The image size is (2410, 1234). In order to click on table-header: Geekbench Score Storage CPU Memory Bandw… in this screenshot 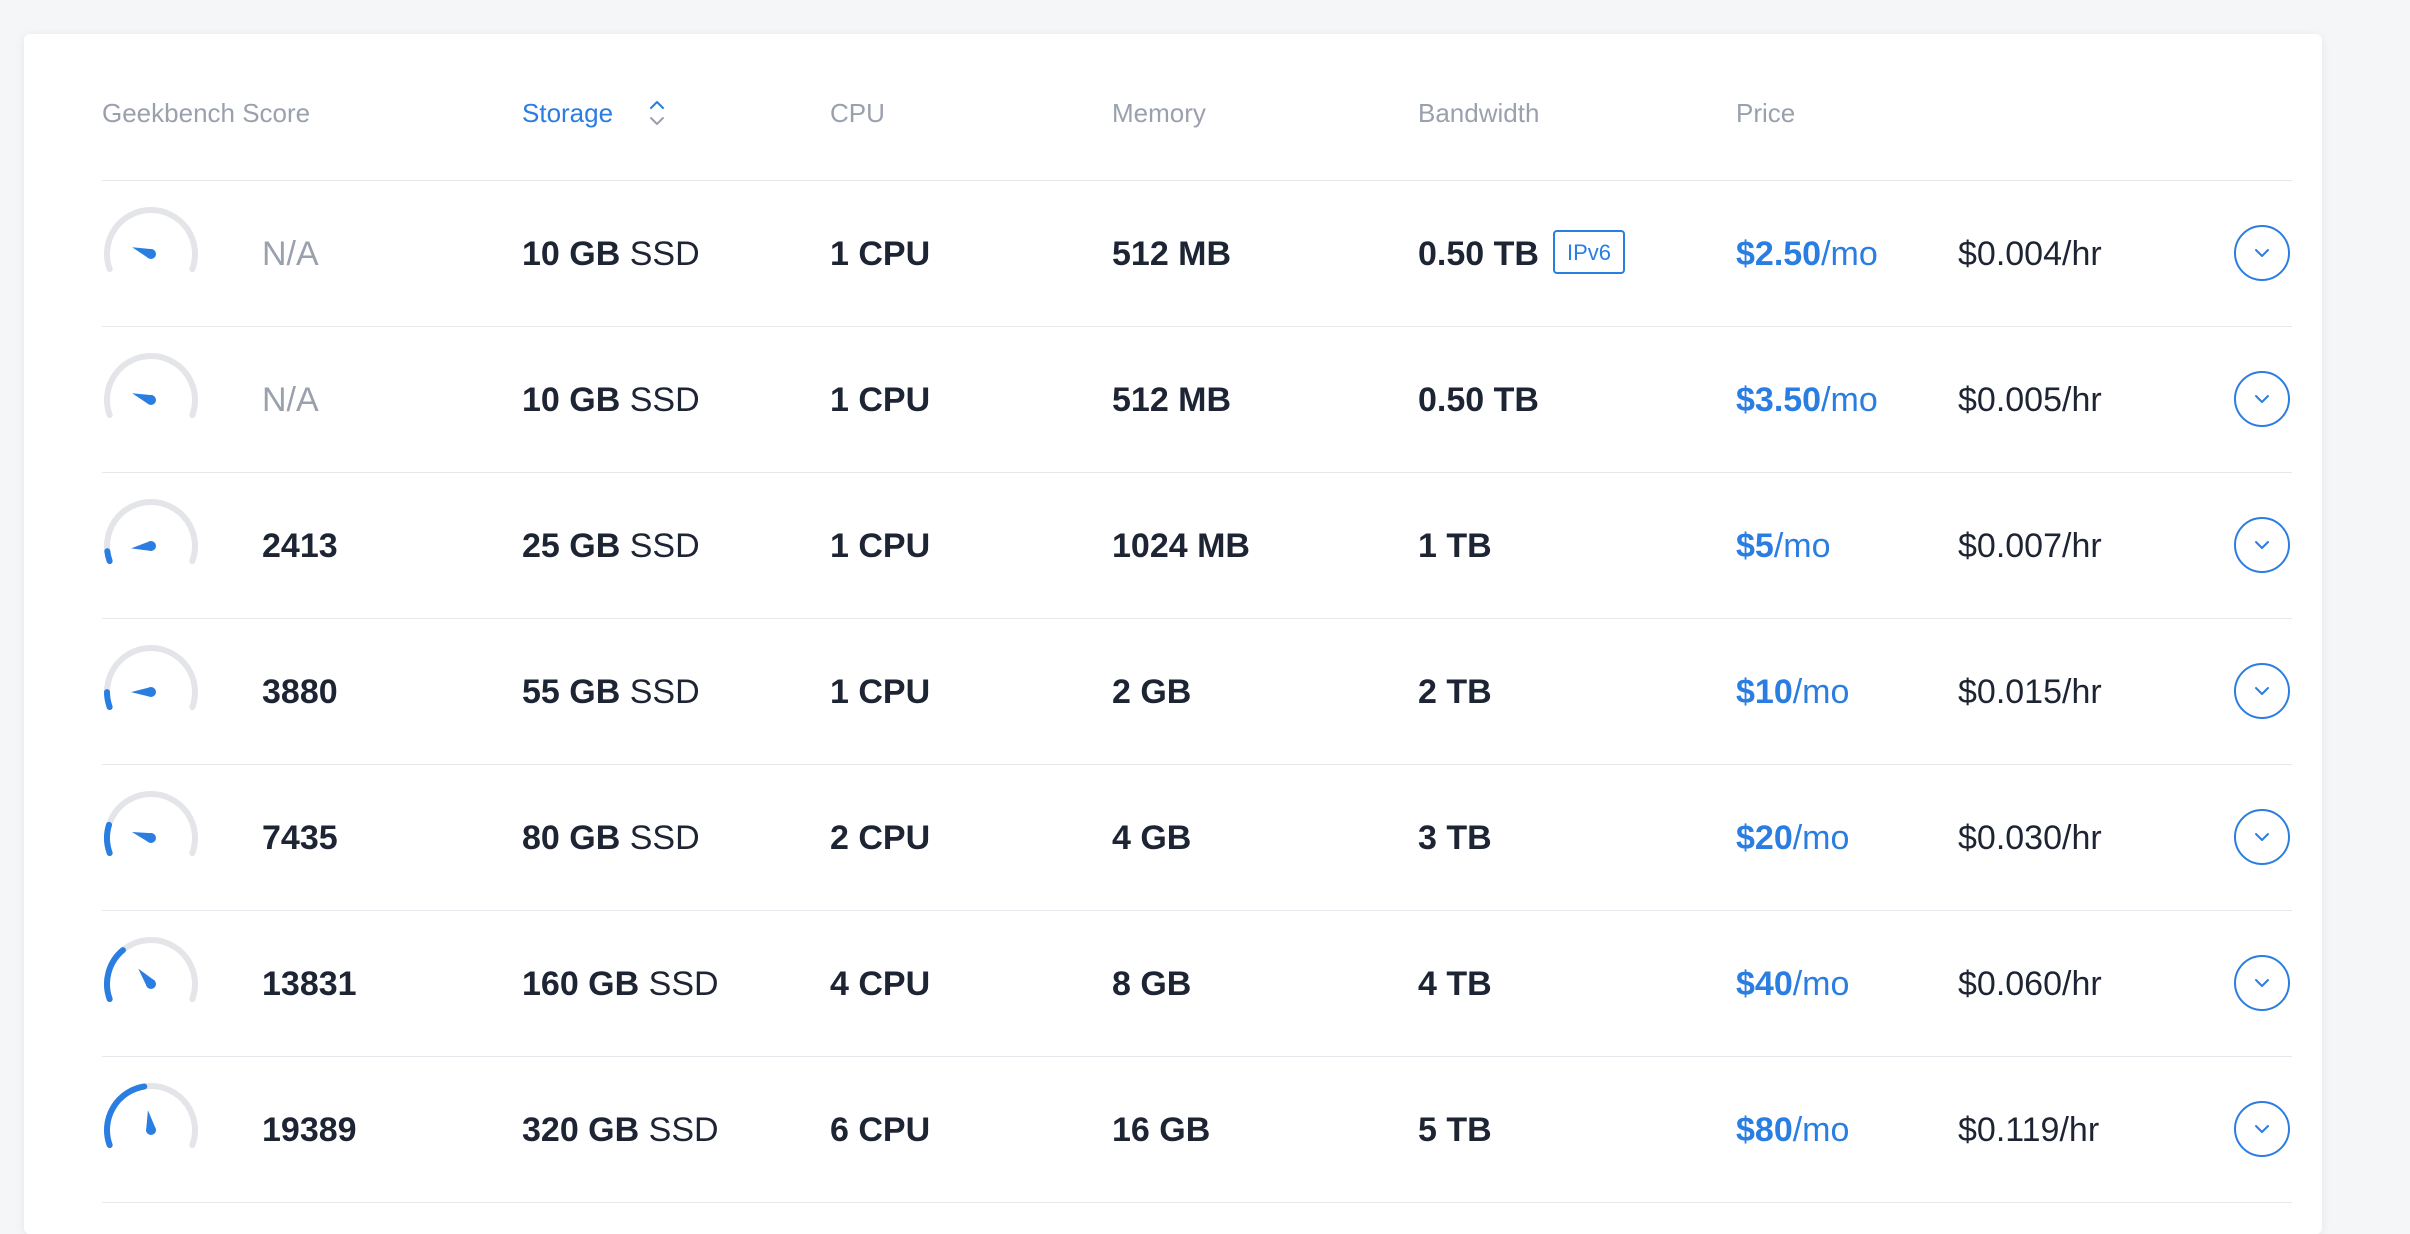, I will do `click(1197, 107)`.